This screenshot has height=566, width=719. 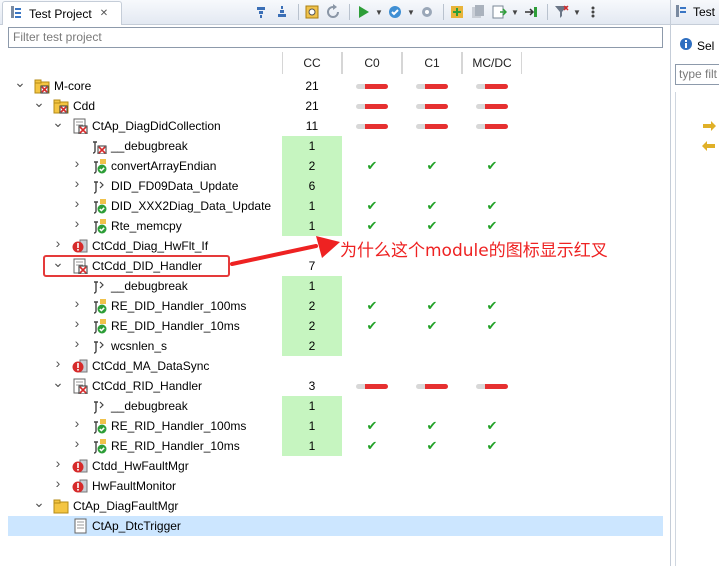 I want to click on link-icon, so click(x=531, y=12).